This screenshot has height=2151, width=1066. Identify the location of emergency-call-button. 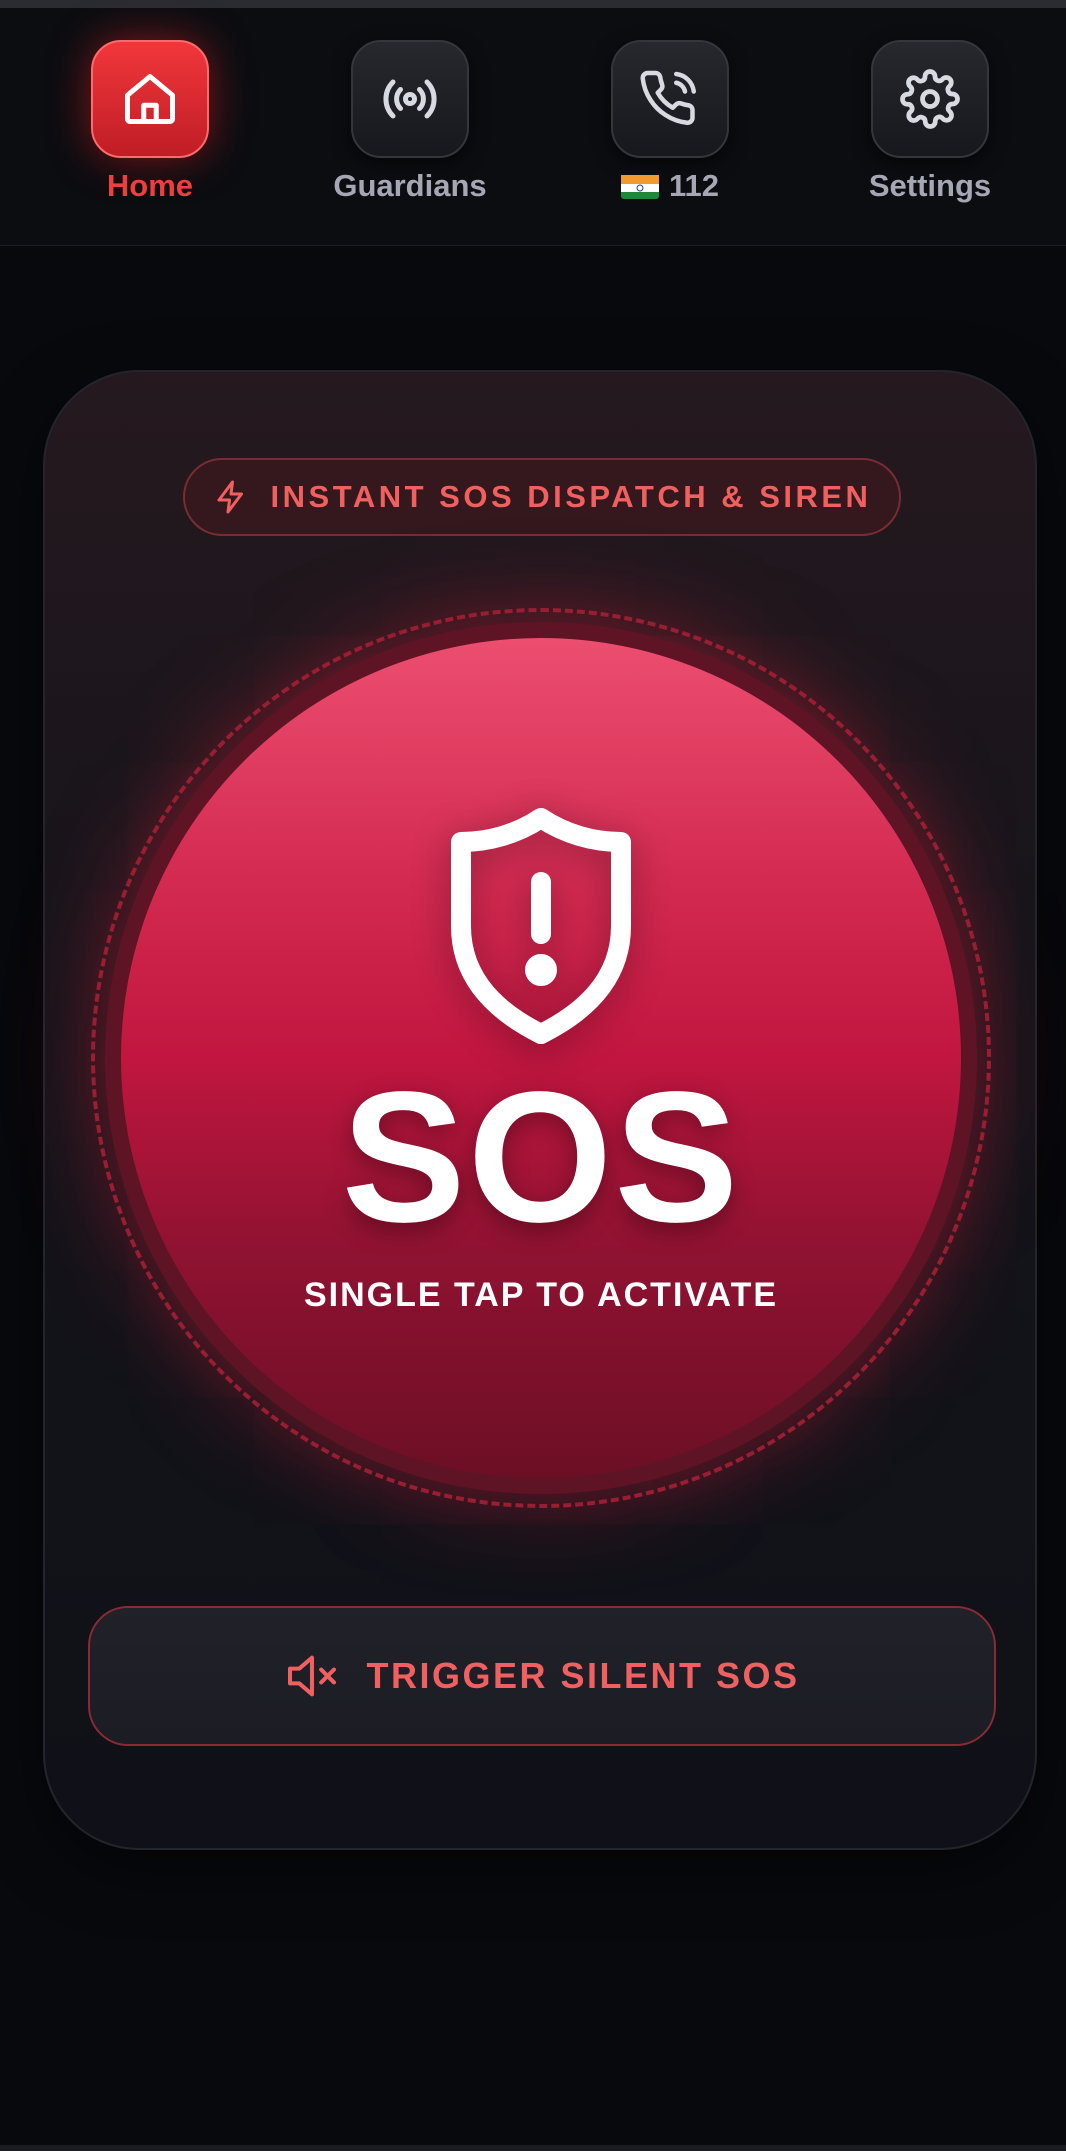
(670, 99).